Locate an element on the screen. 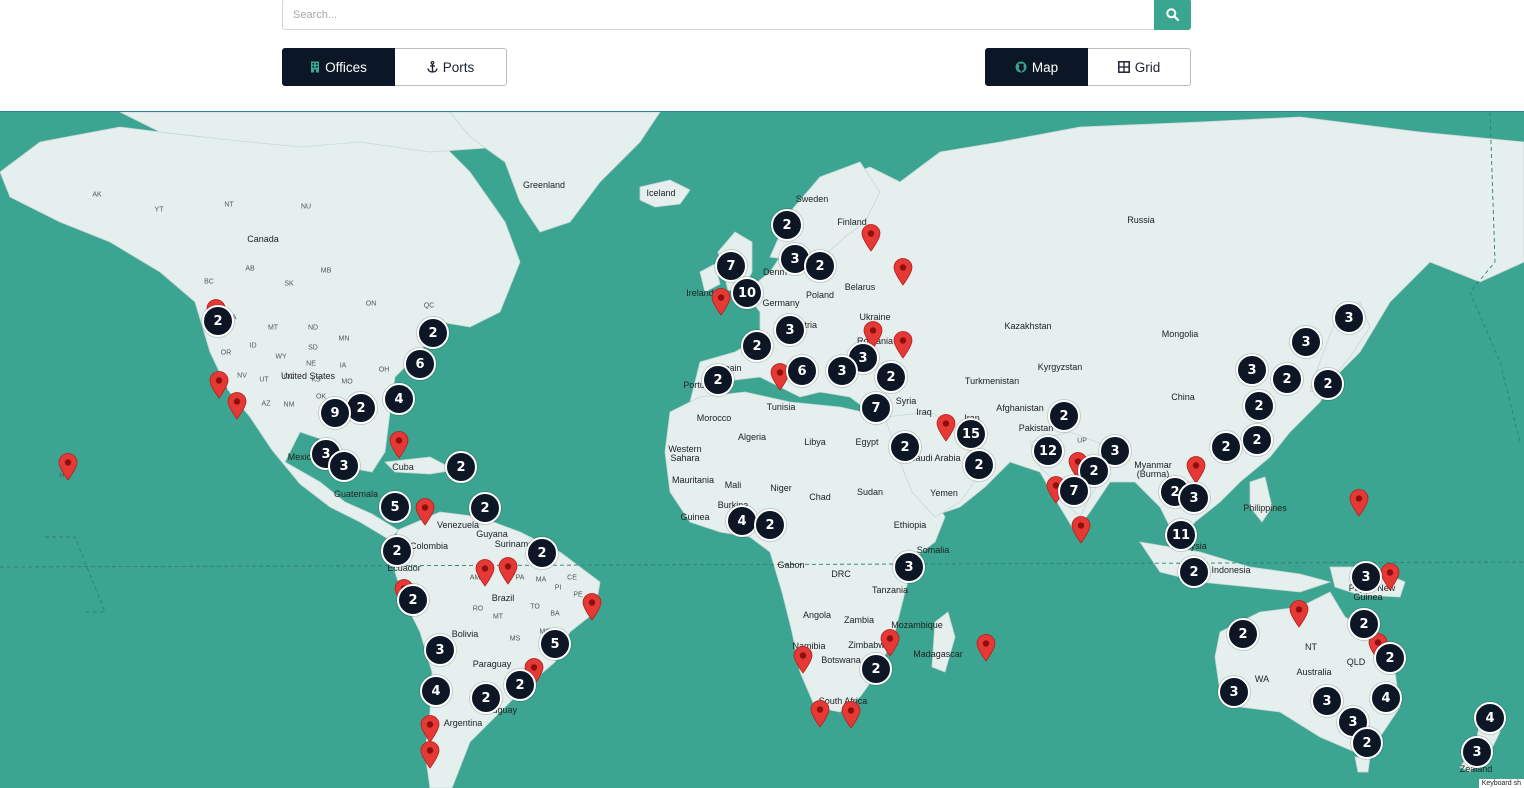  indonesia-islands is located at coordinates (1235, 567).